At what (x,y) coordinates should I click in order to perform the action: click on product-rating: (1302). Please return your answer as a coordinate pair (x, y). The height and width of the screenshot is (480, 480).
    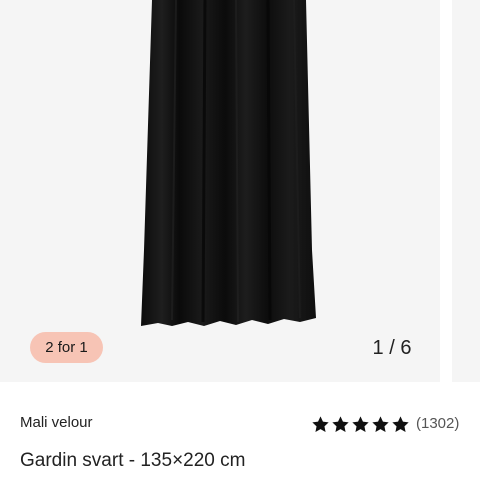
    Looking at the image, I should click on (385, 424).